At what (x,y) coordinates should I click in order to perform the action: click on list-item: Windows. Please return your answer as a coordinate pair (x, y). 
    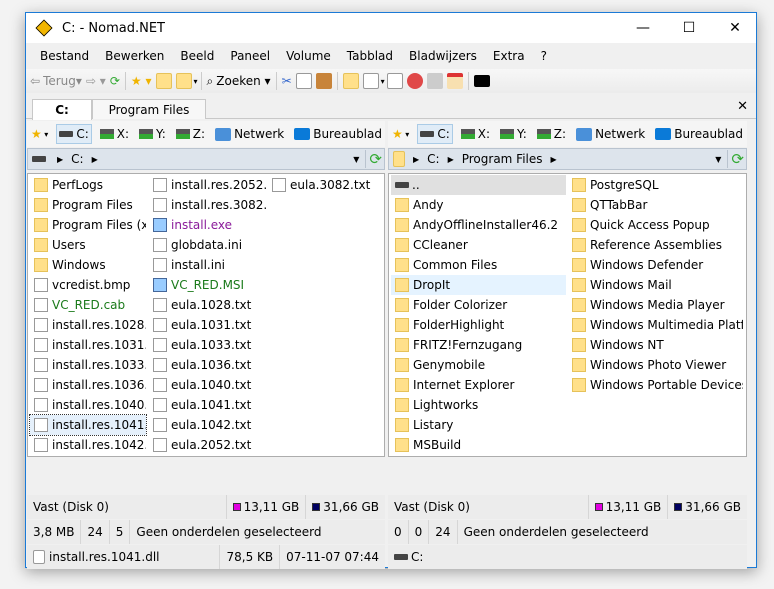
    Looking at the image, I should click on (88, 265).